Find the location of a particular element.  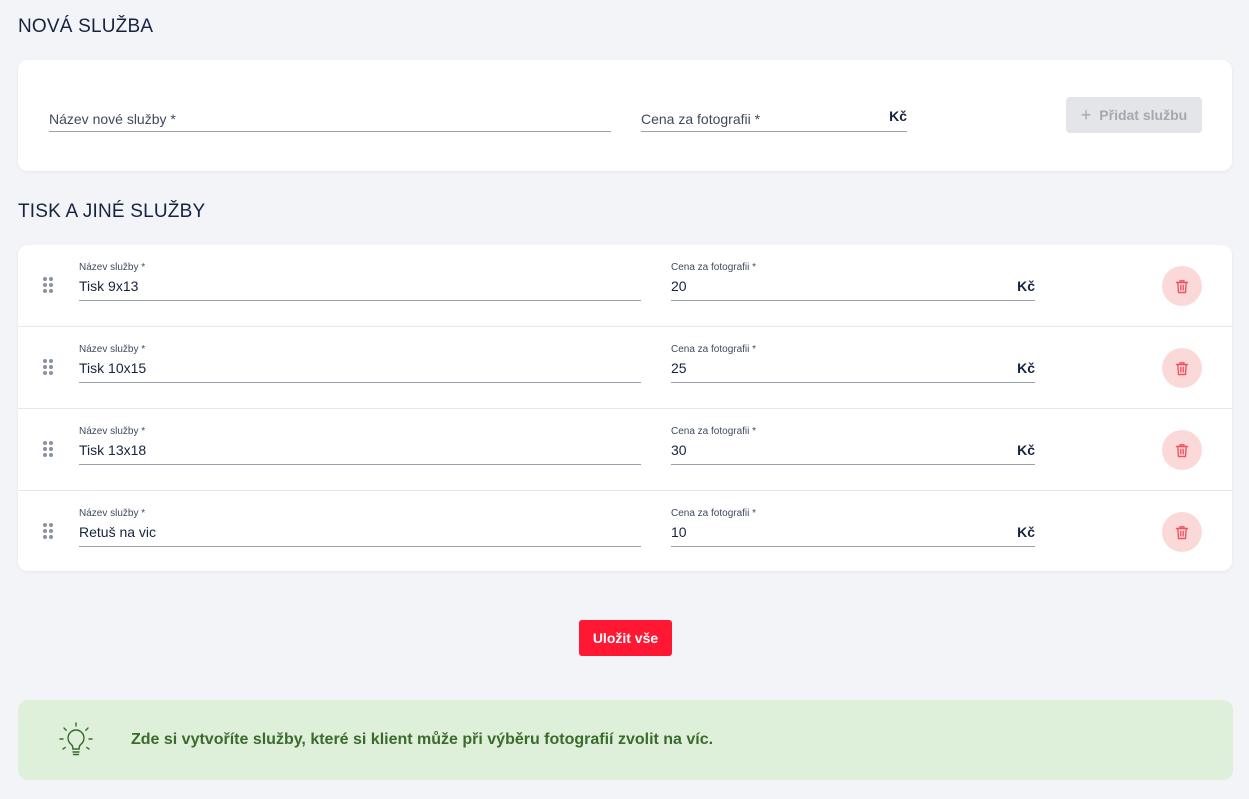

service-price-value: 20 is located at coordinates (679, 286).